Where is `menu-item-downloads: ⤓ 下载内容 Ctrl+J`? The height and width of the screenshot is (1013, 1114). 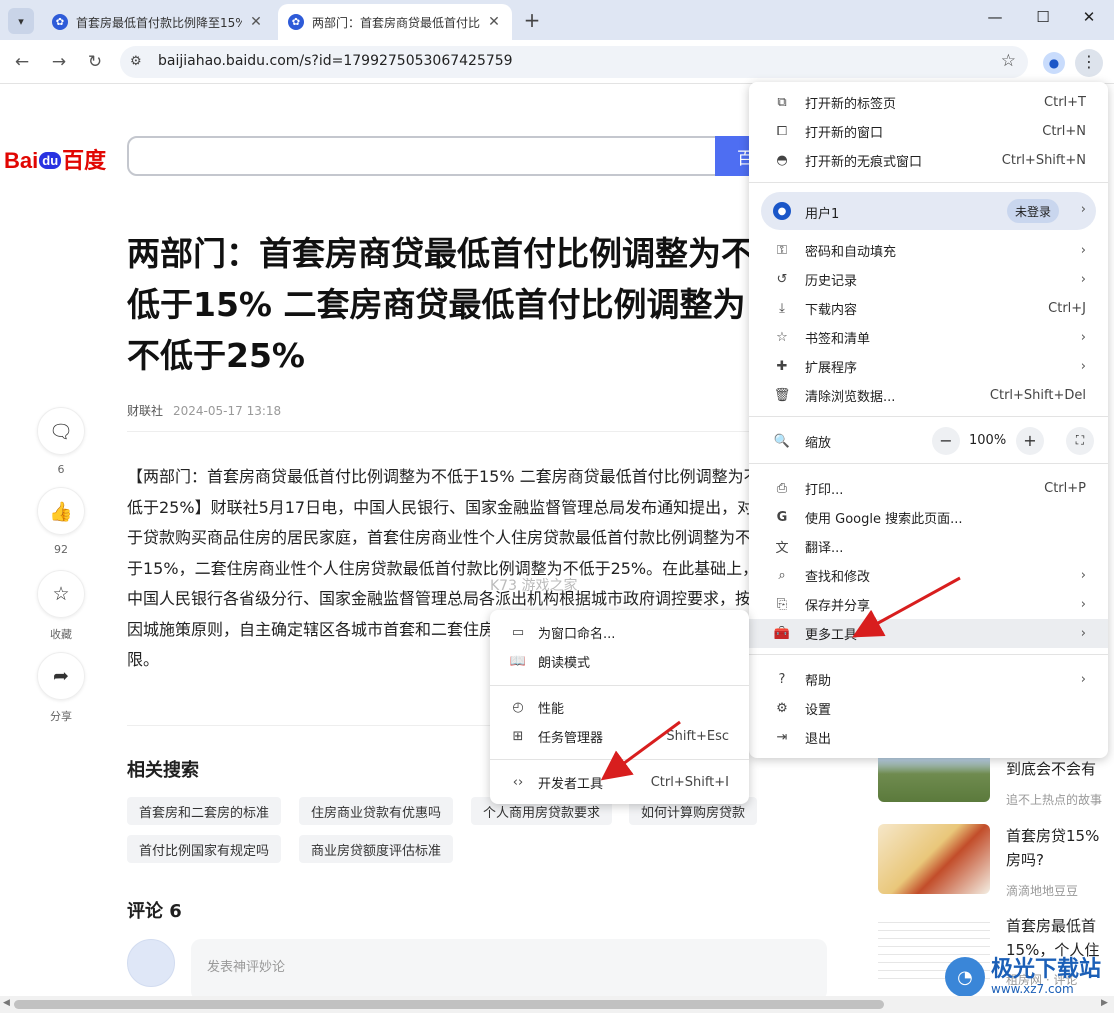 menu-item-downloads: ⤓ 下载内容 Ctrl+J is located at coordinates (928, 308).